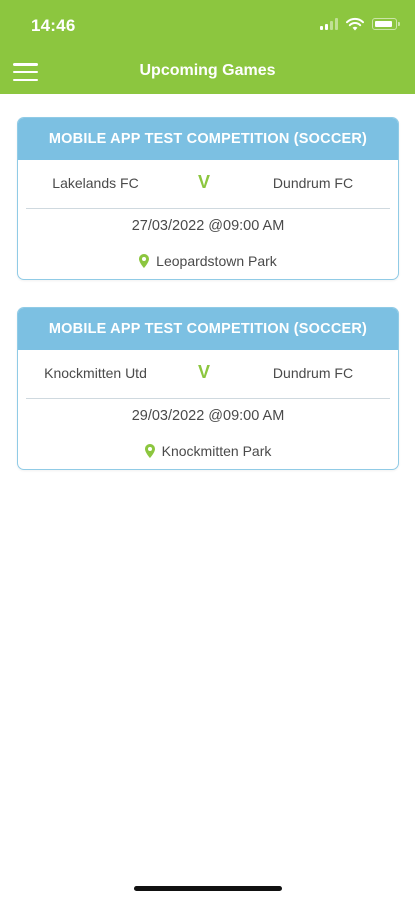 The height and width of the screenshot is (900, 415). I want to click on venue-name: Knockmitten Park, so click(216, 451).